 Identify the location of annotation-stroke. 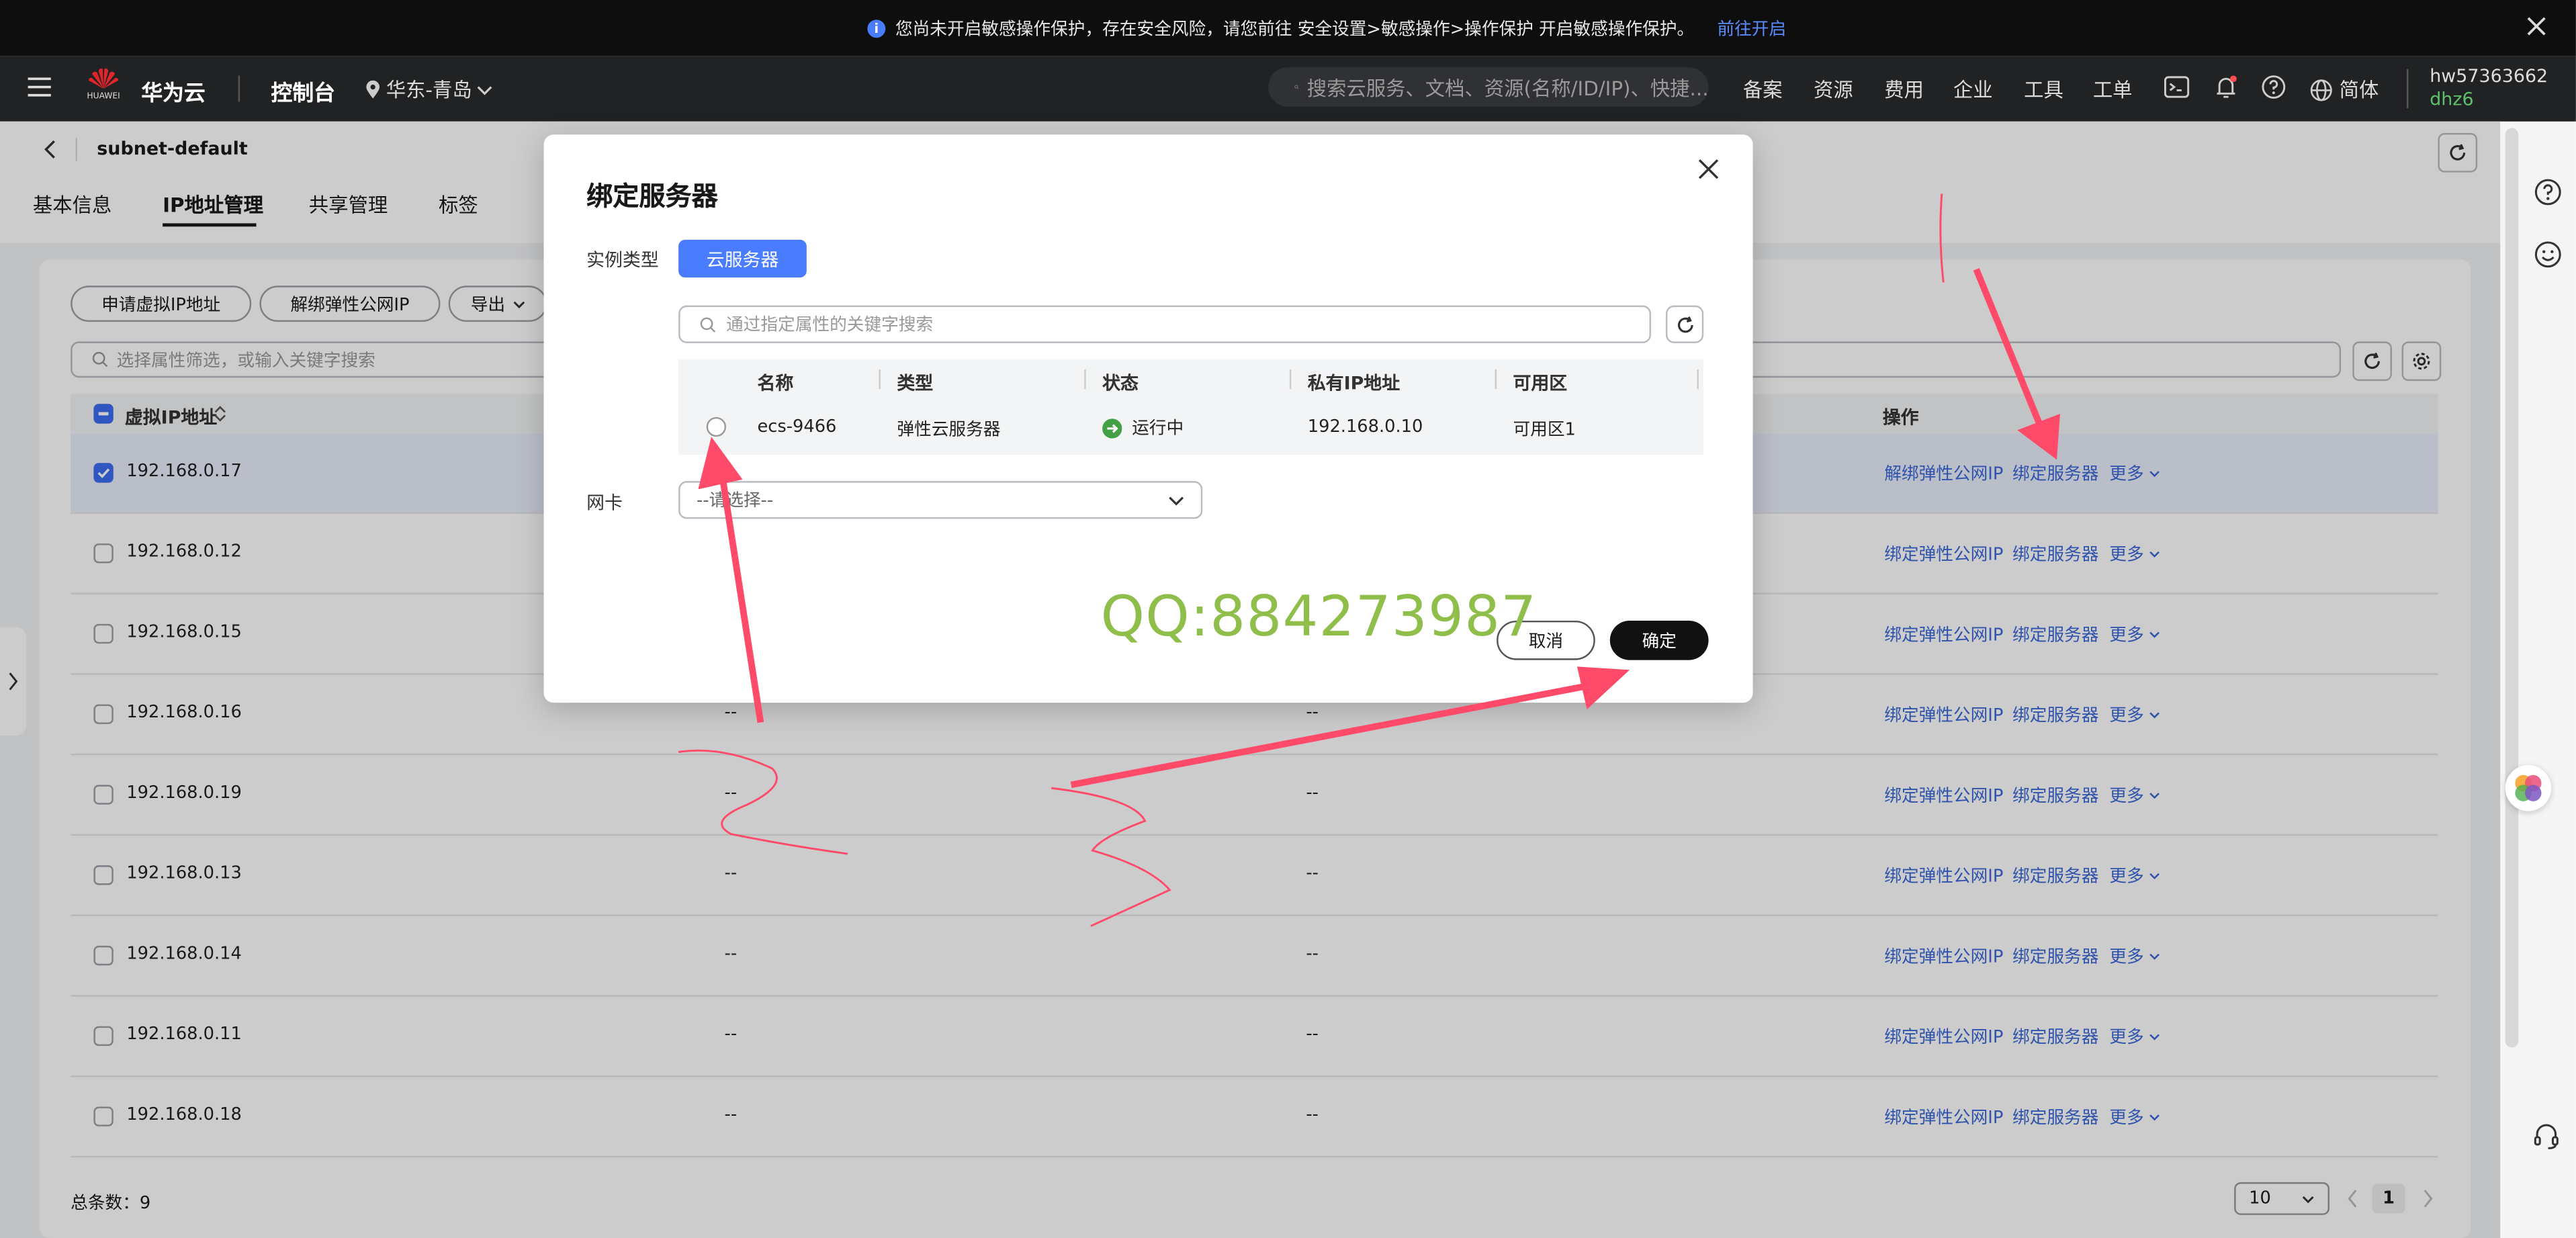
(1942, 238).